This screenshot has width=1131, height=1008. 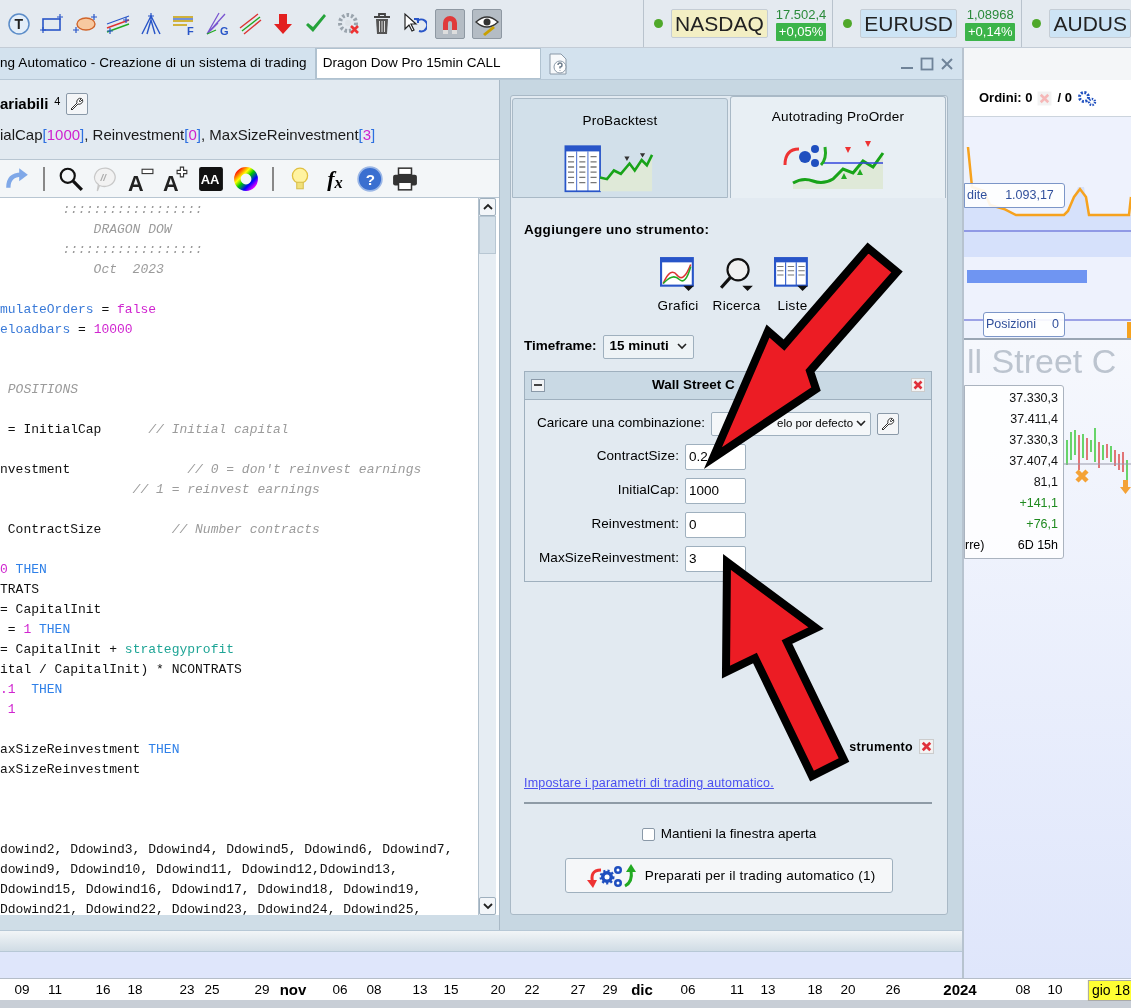 I want to click on code-line: ital / CapitalInit) * NCONTRATS, so click(x=121, y=670).